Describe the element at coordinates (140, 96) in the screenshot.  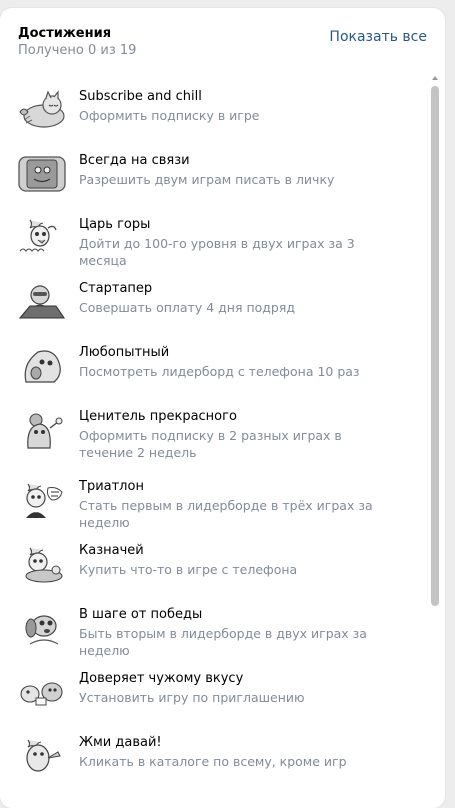
I see `achievement-name: Subscribe and chill` at that location.